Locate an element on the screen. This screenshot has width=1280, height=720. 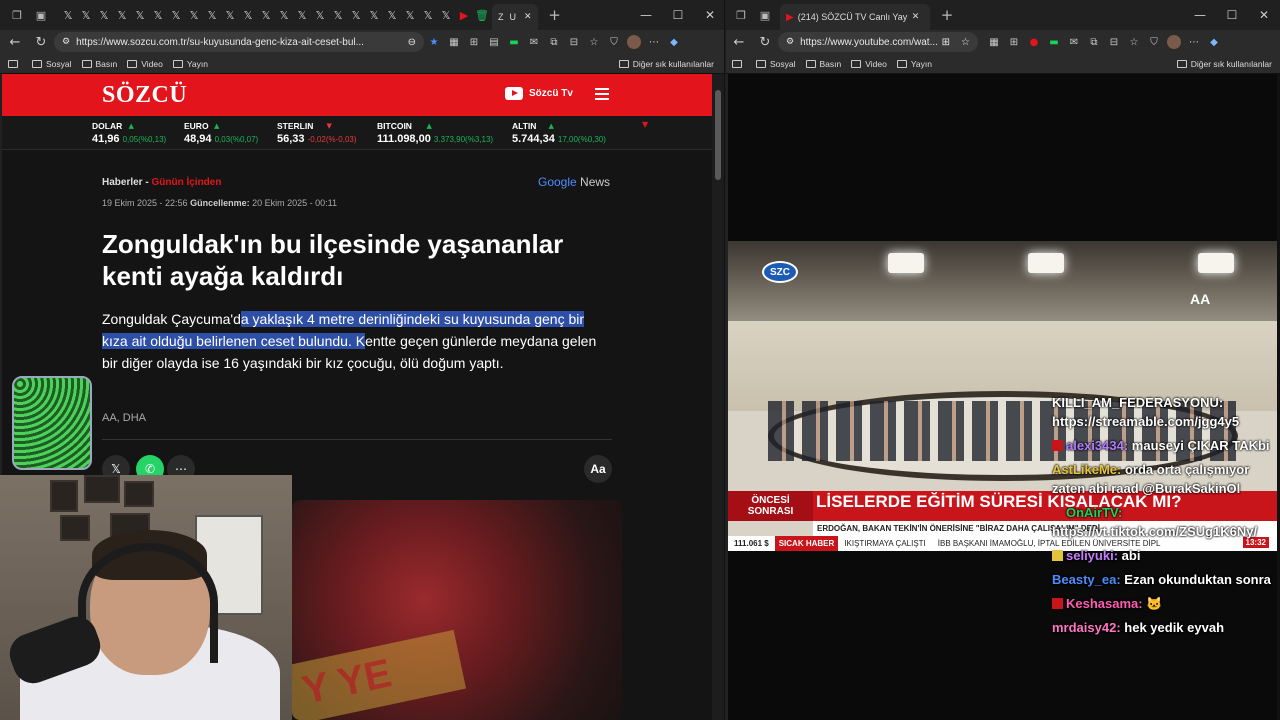
tab-trash-icon: 🗑 is located at coordinates (482, 15).